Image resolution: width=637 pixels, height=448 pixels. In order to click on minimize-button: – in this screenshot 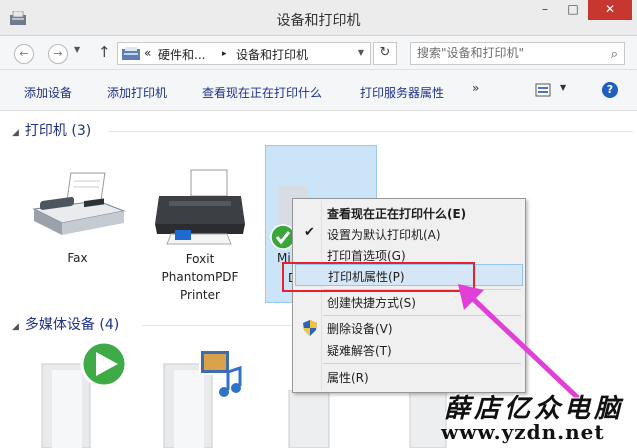, I will do `click(545, 10)`.